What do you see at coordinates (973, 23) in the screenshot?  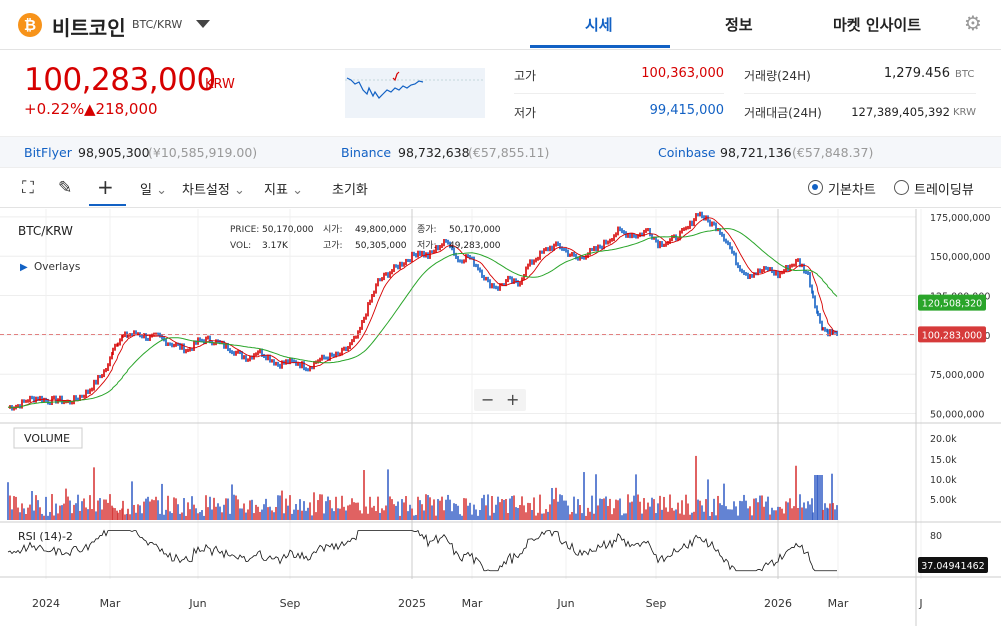 I see `gear-icon: ⚙` at bounding box center [973, 23].